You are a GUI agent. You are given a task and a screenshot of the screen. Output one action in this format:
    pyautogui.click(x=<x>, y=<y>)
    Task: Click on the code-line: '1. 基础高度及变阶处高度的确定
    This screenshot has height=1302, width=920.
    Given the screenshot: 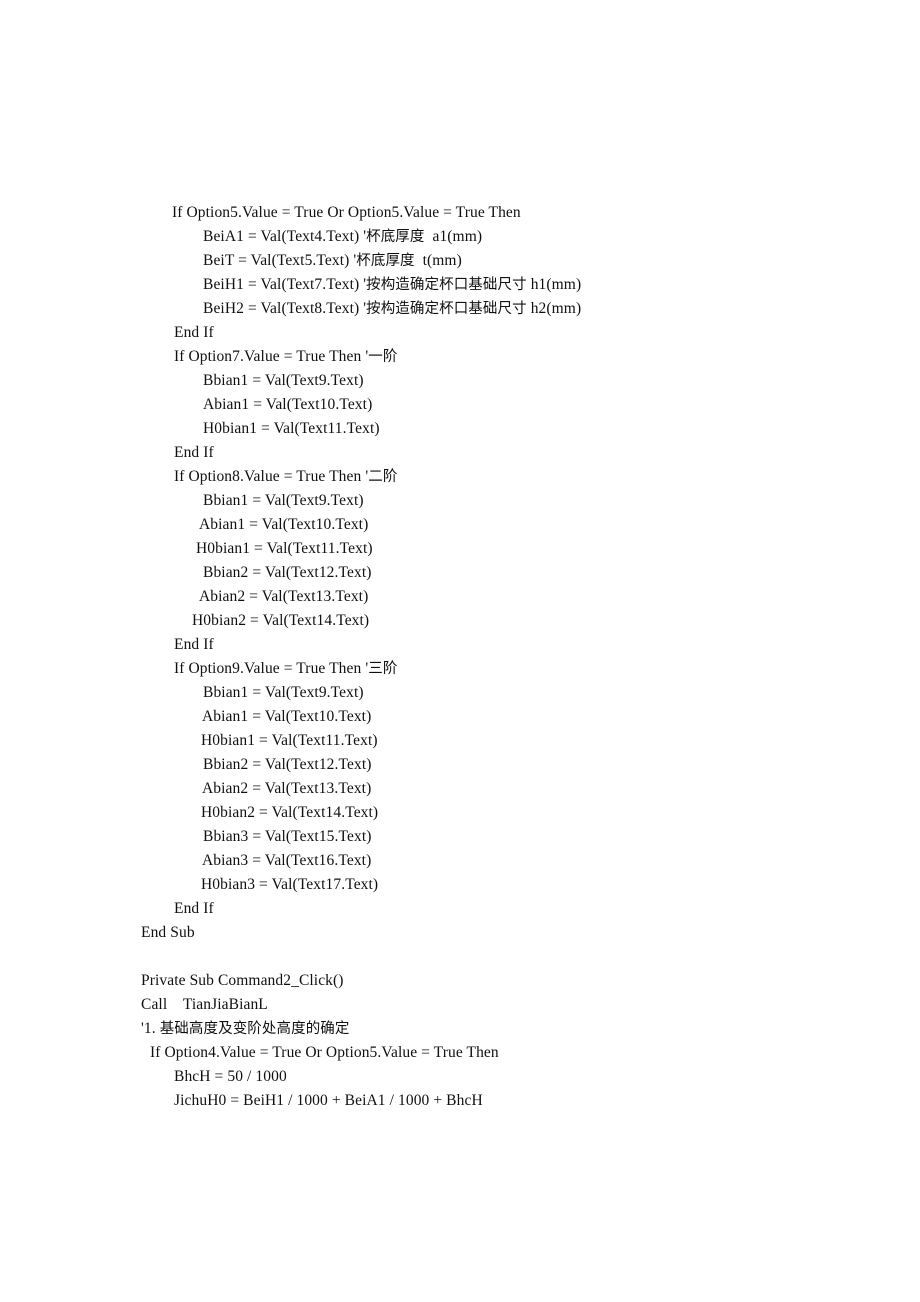 What is the action you would take?
    pyautogui.click(x=245, y=1028)
    